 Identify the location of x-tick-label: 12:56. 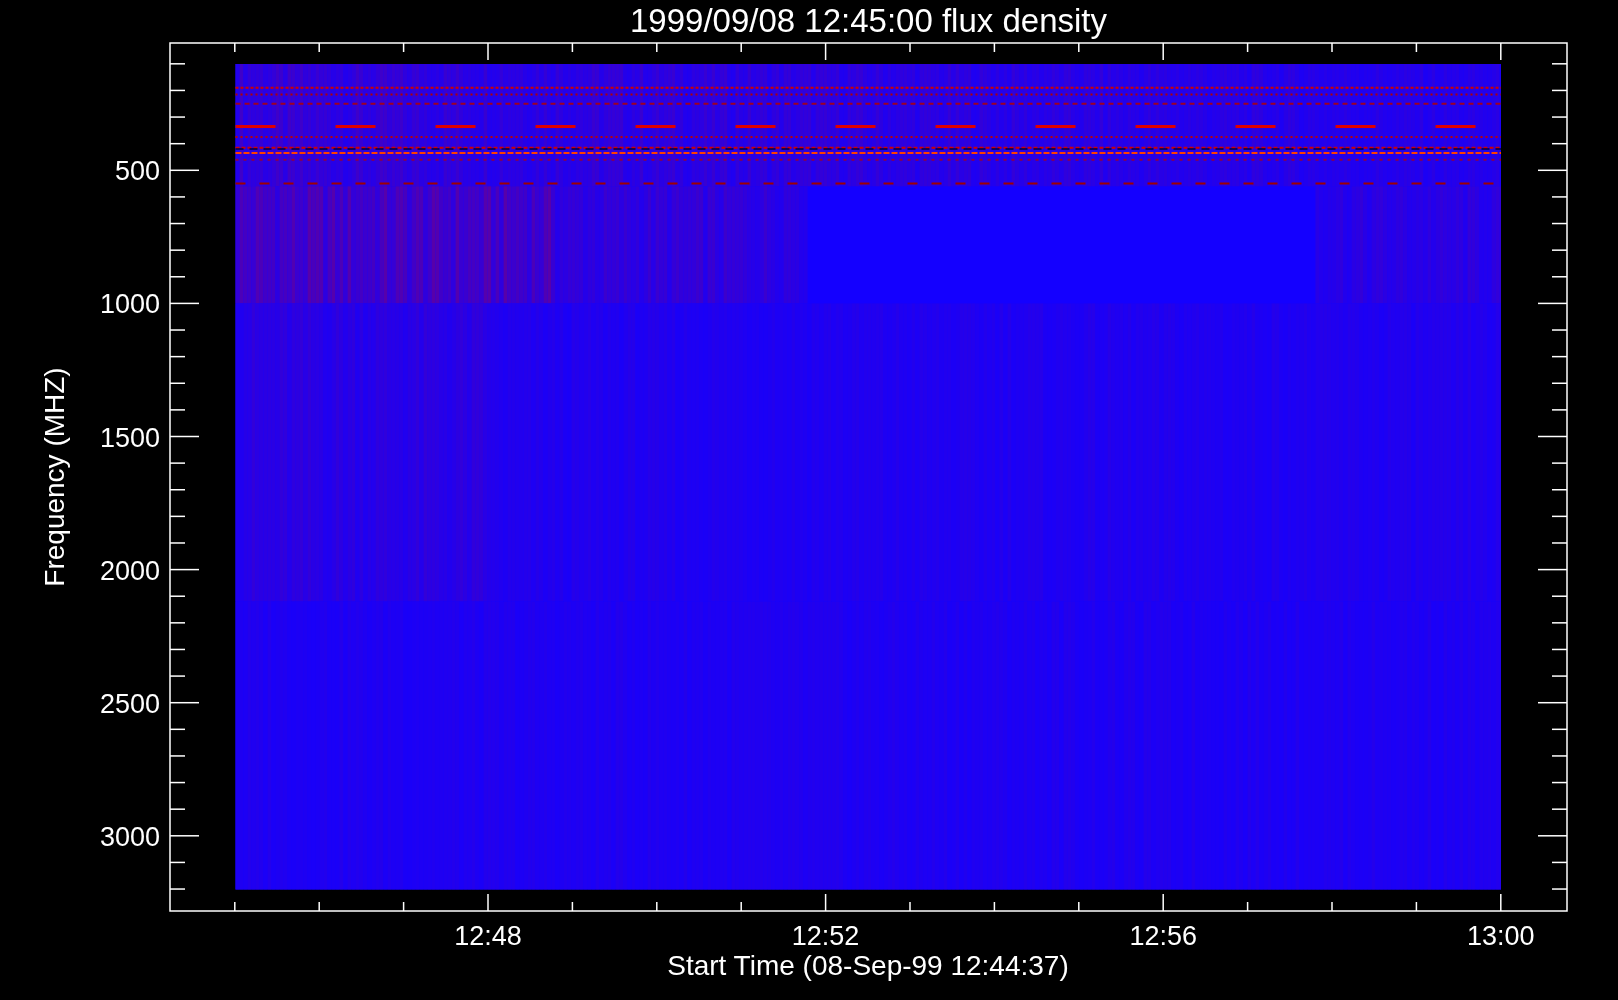
(1163, 936).